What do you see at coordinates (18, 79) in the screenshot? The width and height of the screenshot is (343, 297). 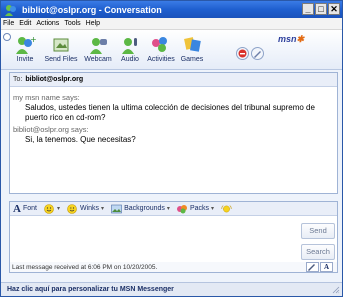 I see `to-label: To:` at bounding box center [18, 79].